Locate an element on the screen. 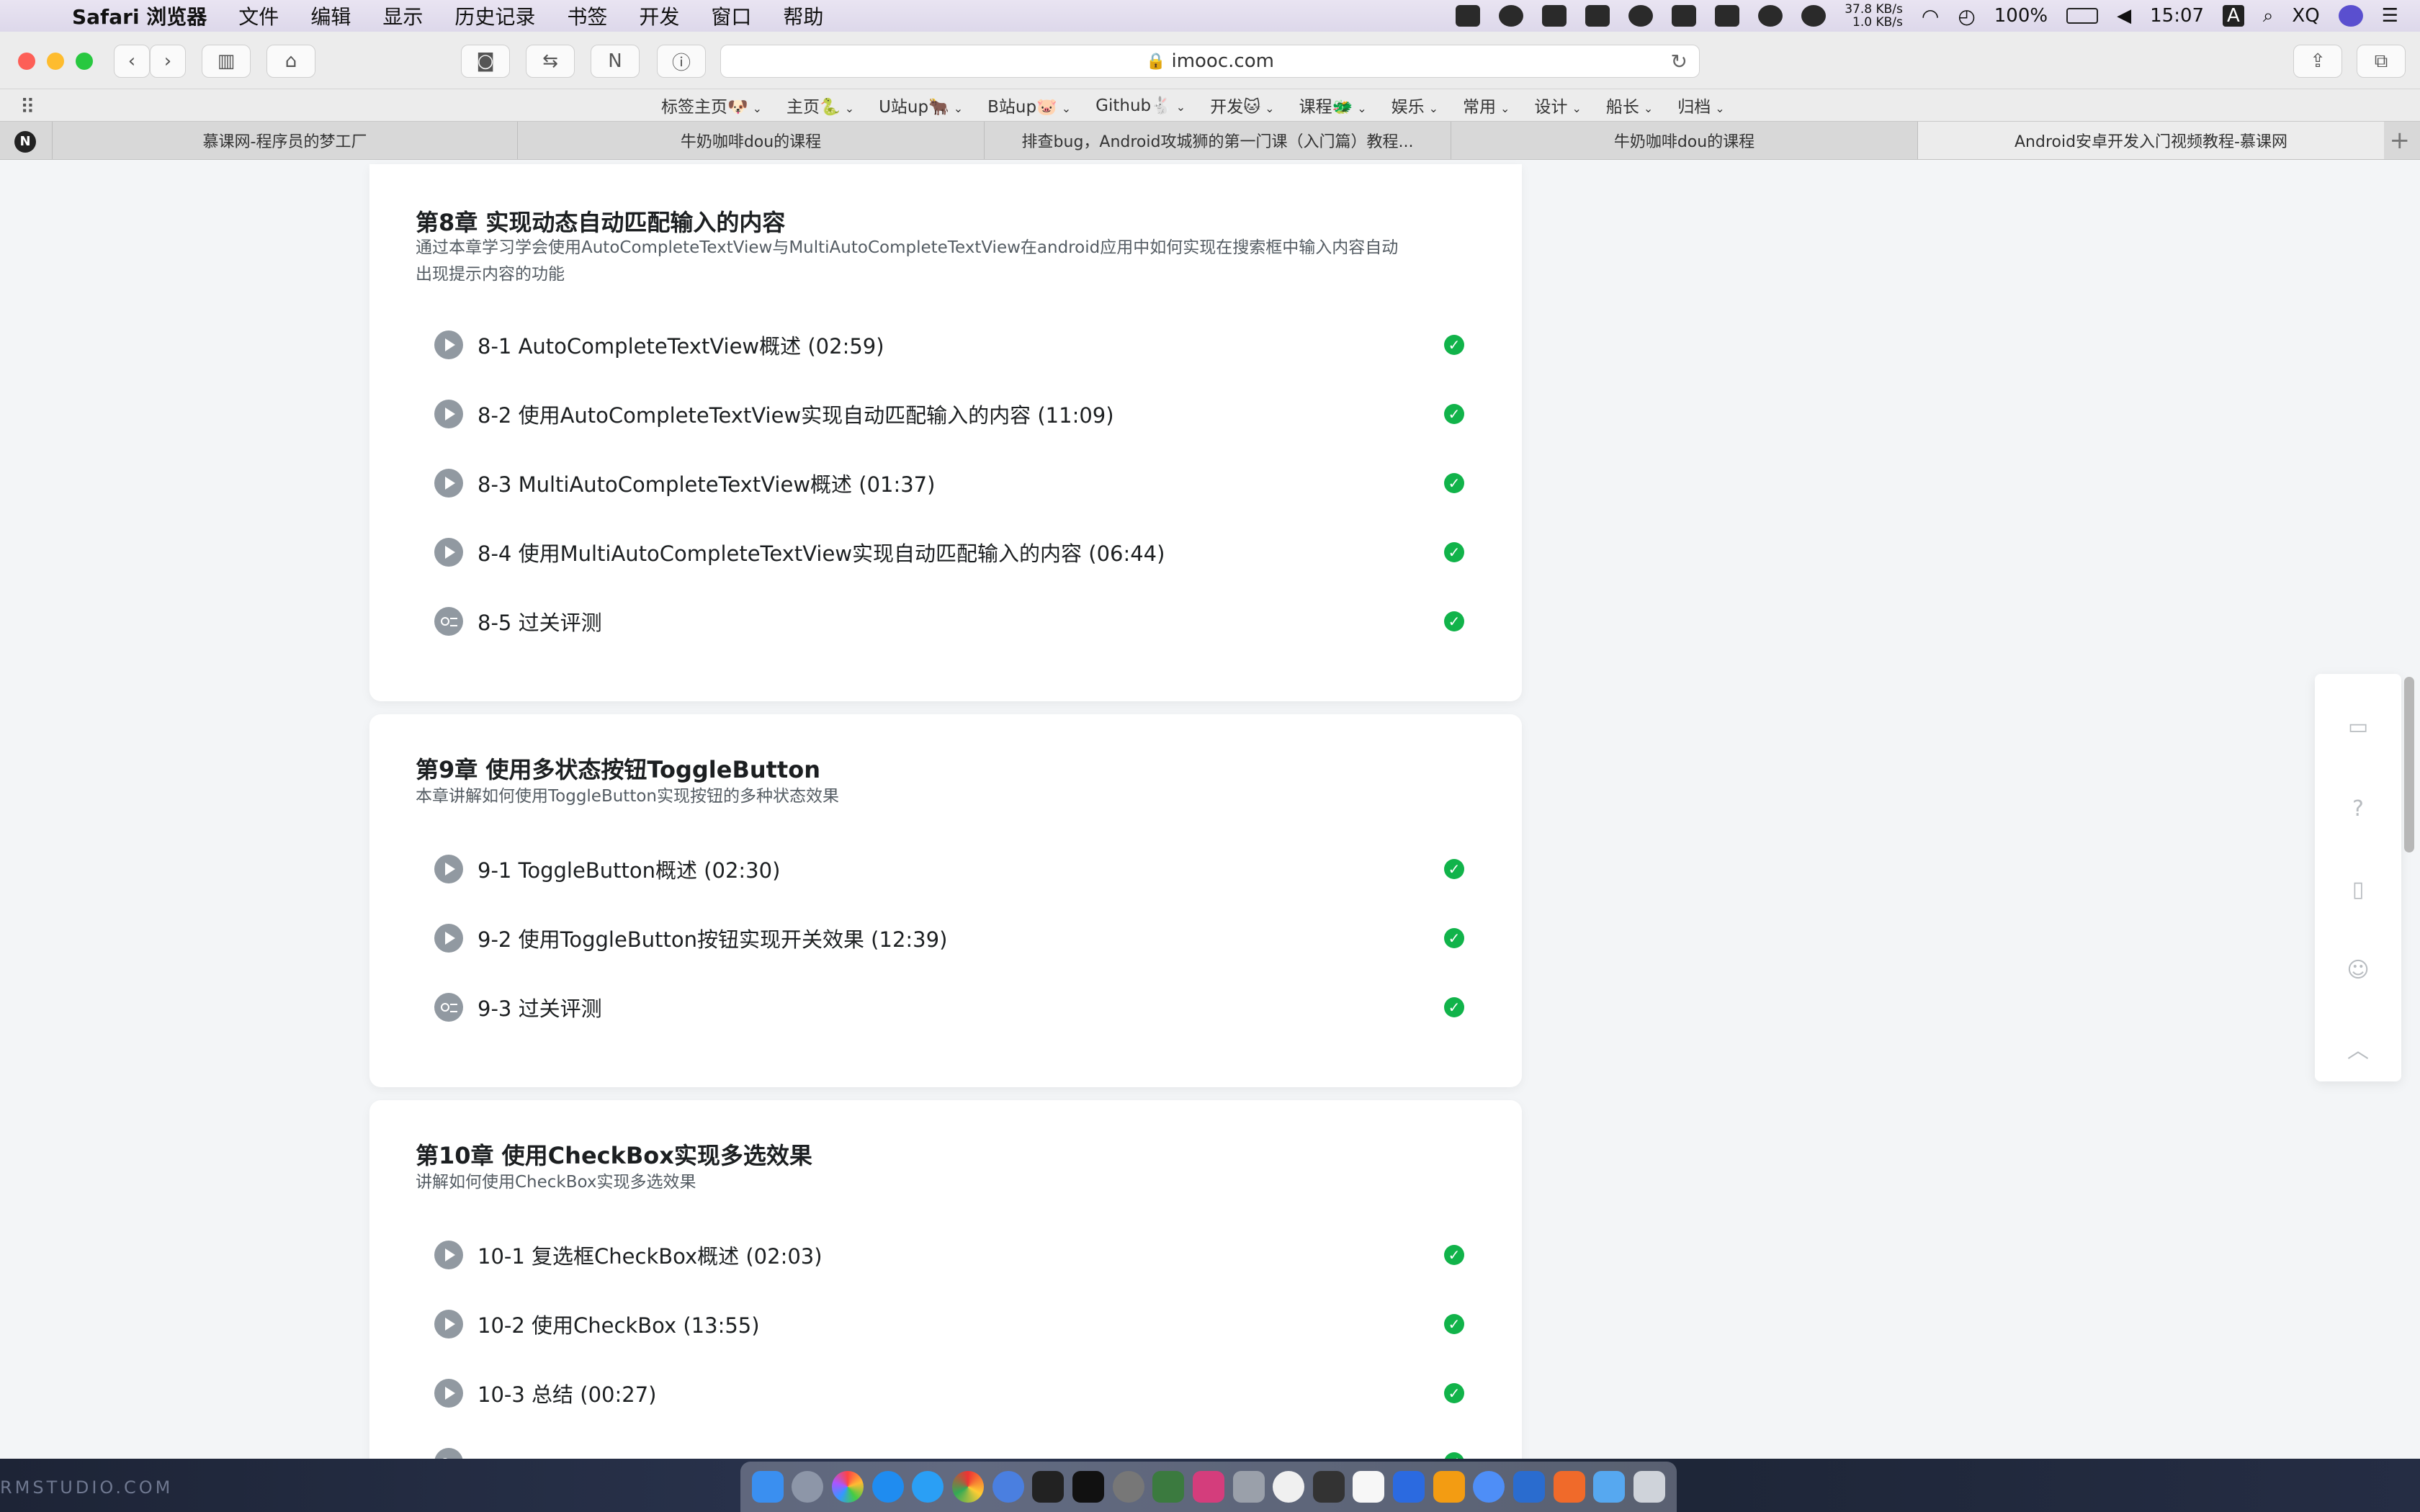 The image size is (2420, 1512). menu-history: 历史记录 is located at coordinates (494, 15).